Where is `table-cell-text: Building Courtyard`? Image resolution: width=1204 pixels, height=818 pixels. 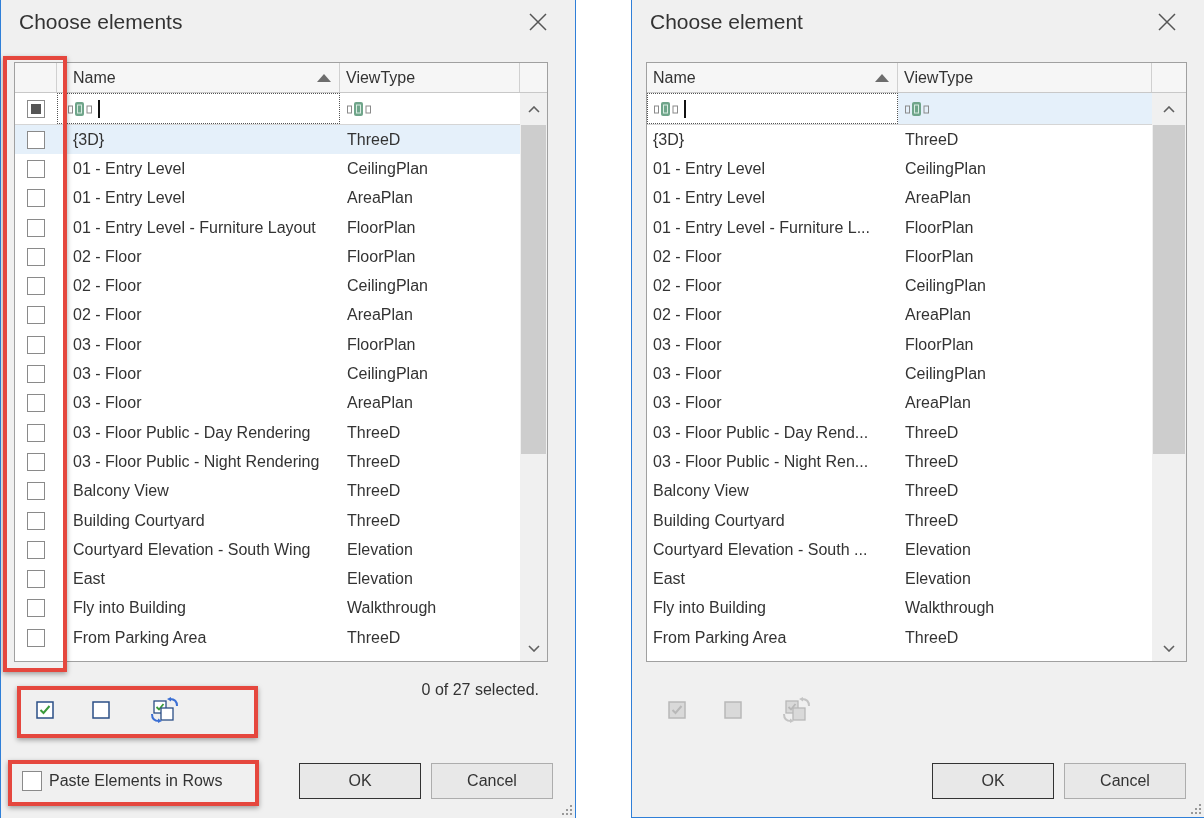
table-cell-text: Building Courtyard is located at coordinates (139, 520).